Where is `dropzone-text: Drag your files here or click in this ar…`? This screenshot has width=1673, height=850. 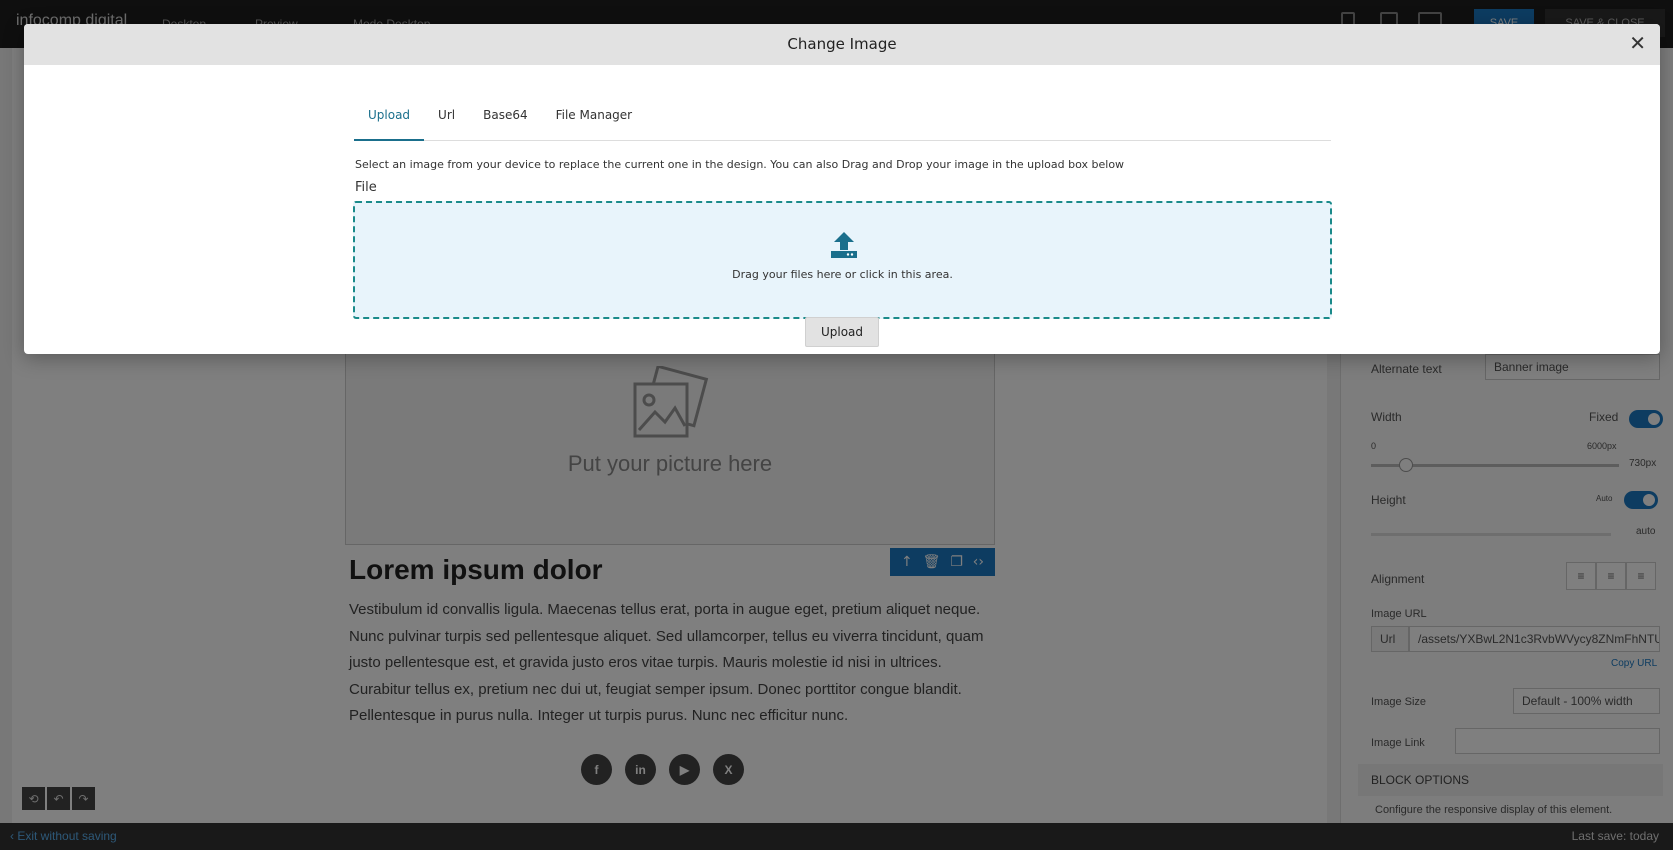
dropzone-text: Drag your files here or click in this ar… is located at coordinates (842, 274).